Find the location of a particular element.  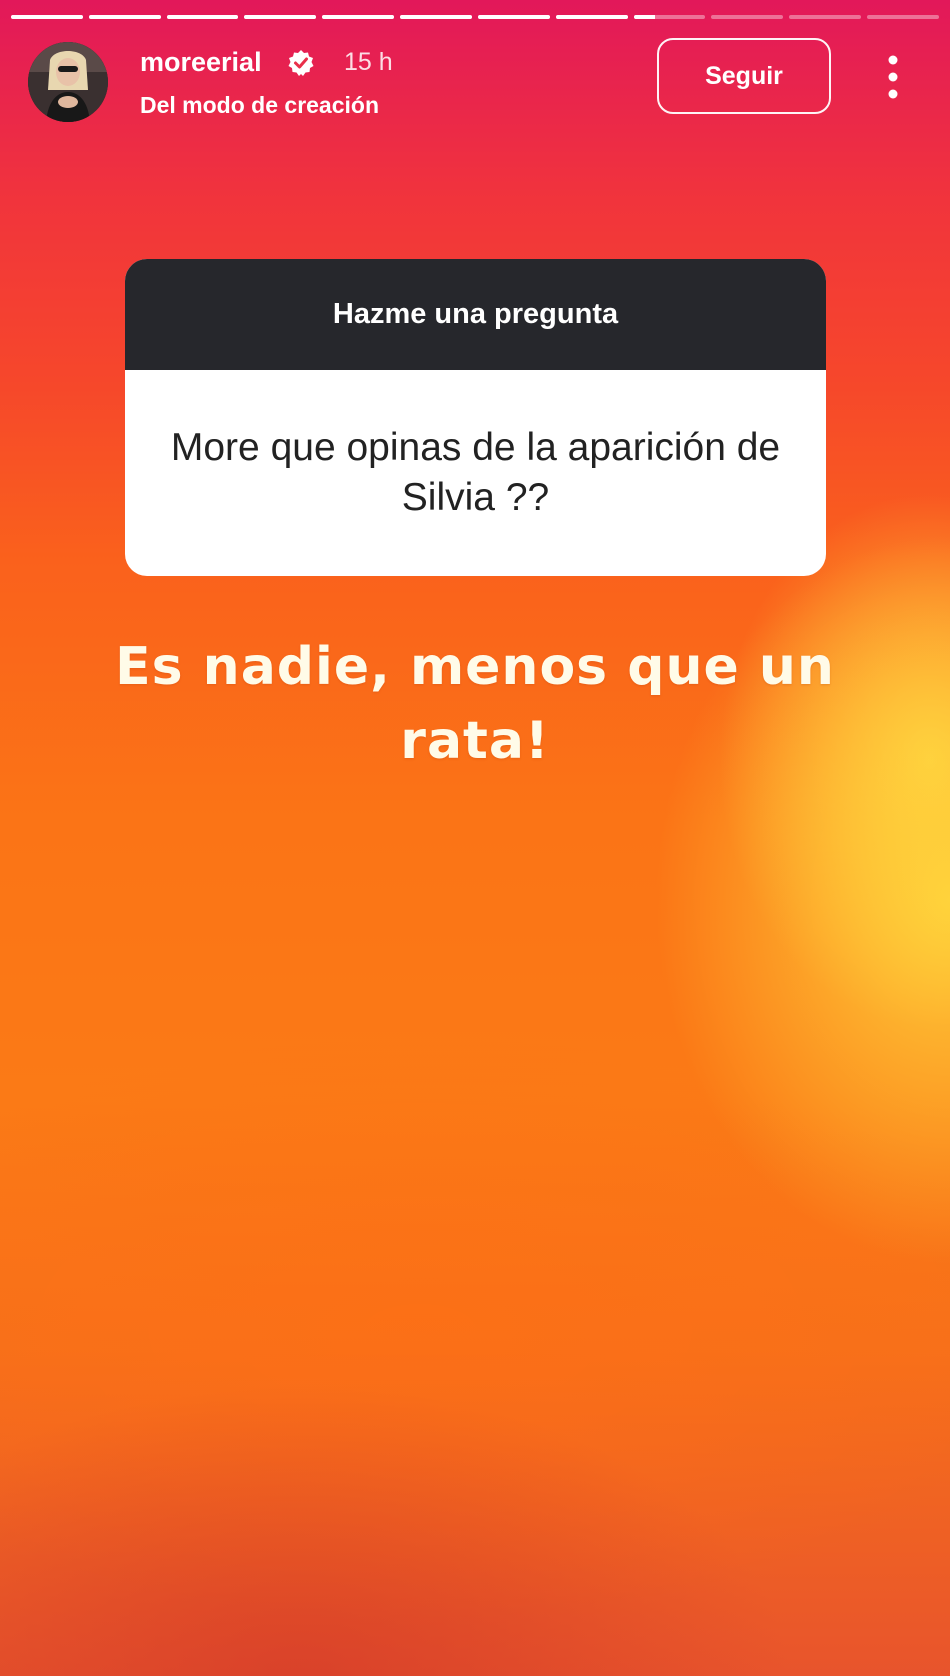

story-progress-bar is located at coordinates (475, 17).